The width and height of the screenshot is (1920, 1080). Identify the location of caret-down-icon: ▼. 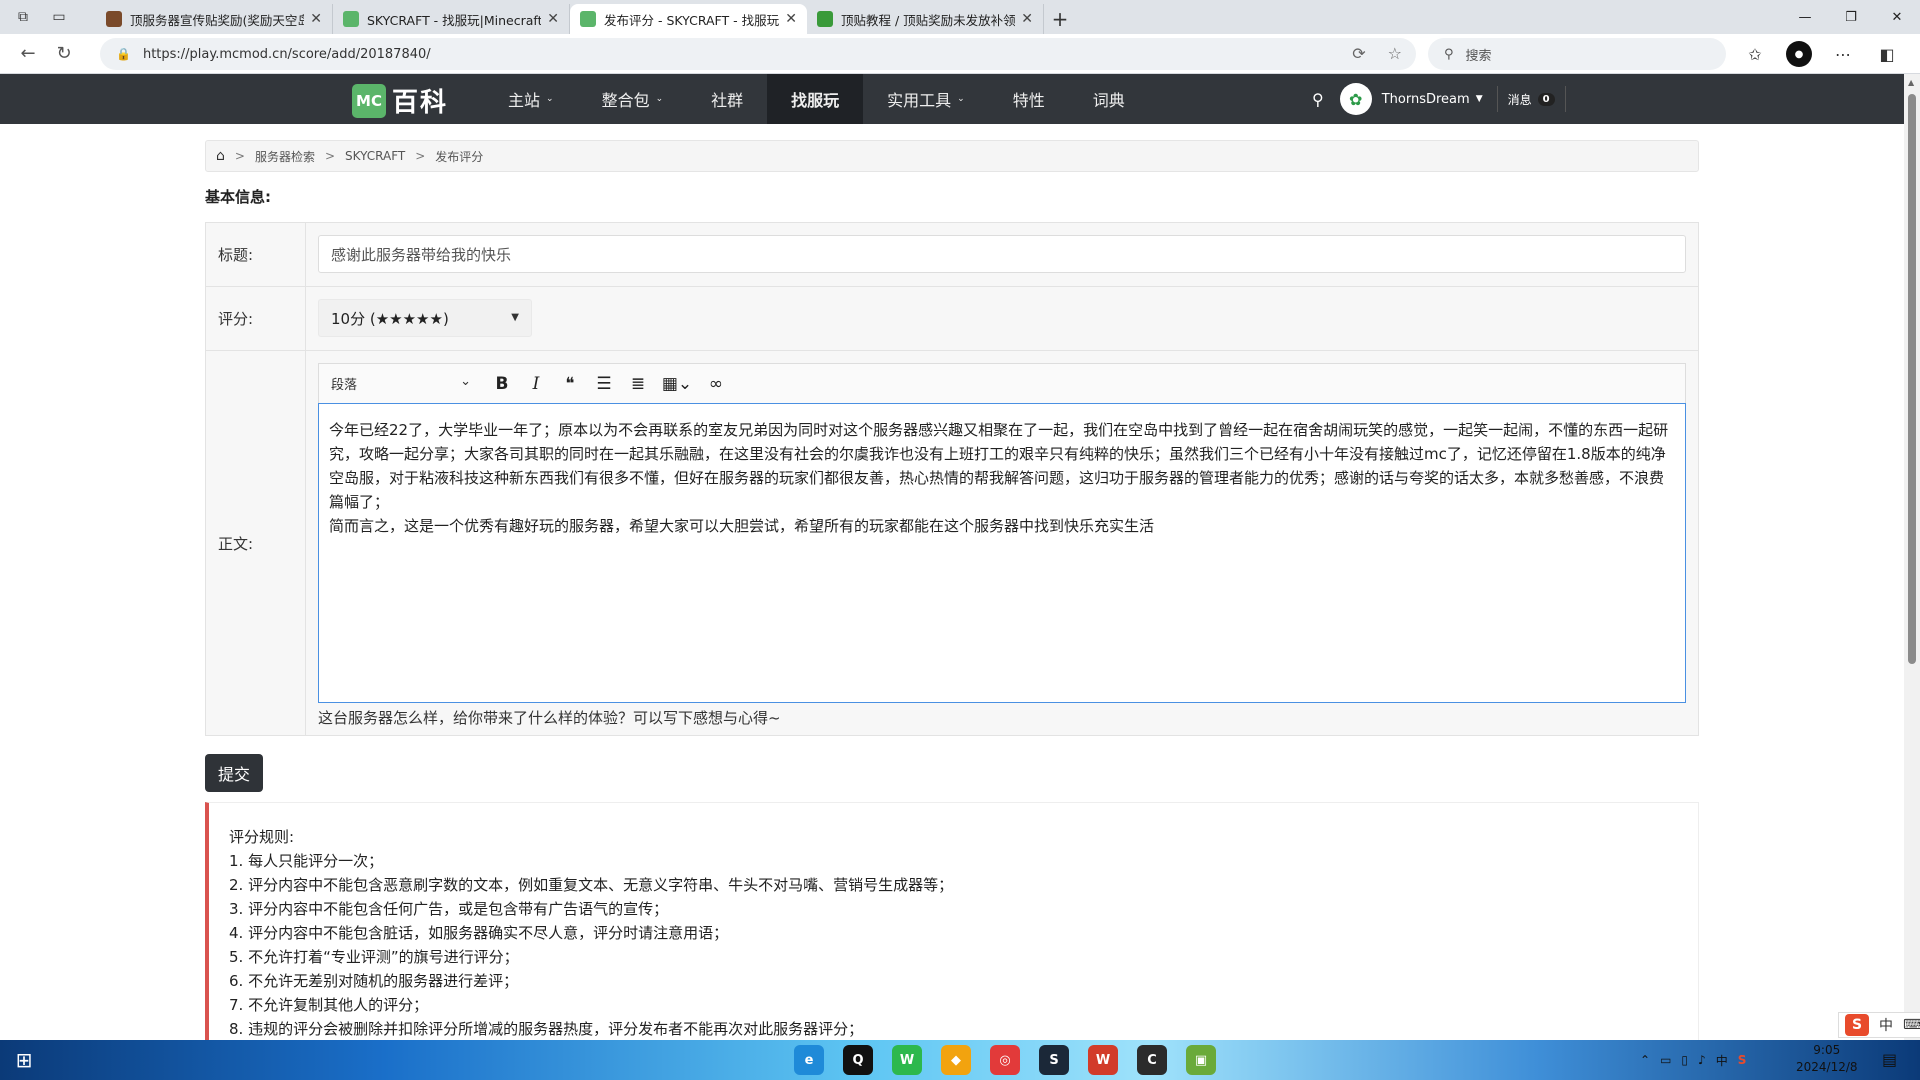
(515, 317).